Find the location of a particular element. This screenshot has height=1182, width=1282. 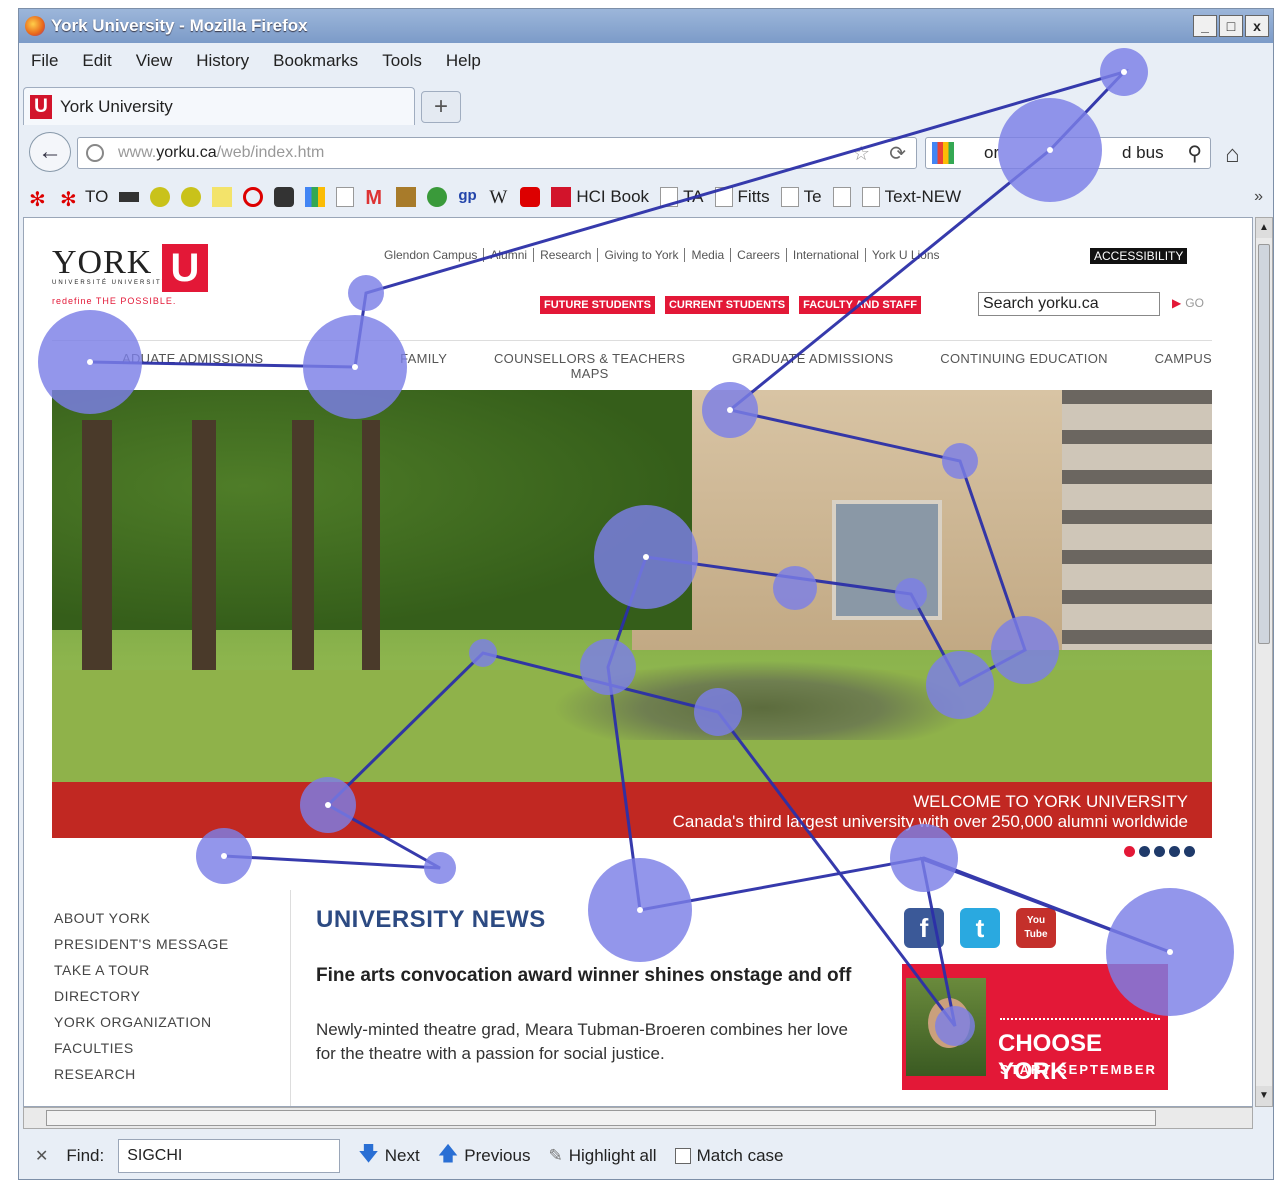

bookmark-arrow is located at coordinates (222, 197).